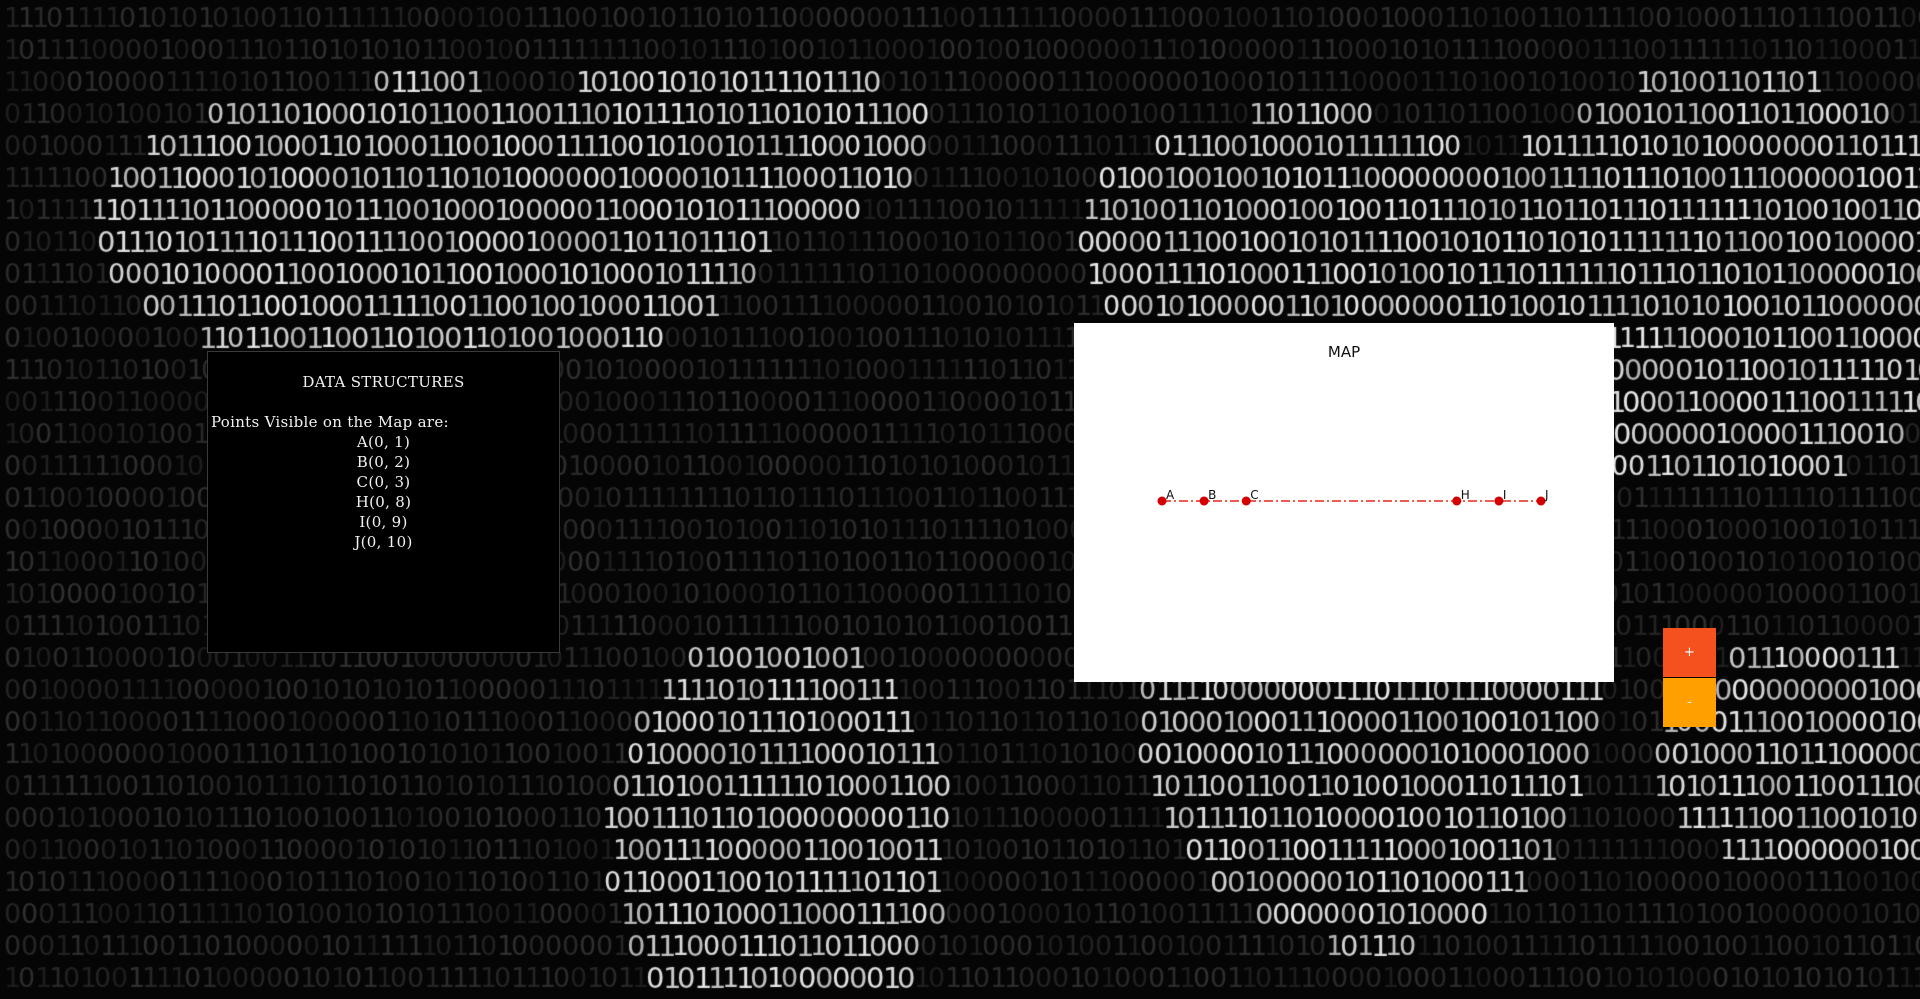 The image size is (1920, 999). I want to click on list-item: B(0, 2), so click(383, 462).